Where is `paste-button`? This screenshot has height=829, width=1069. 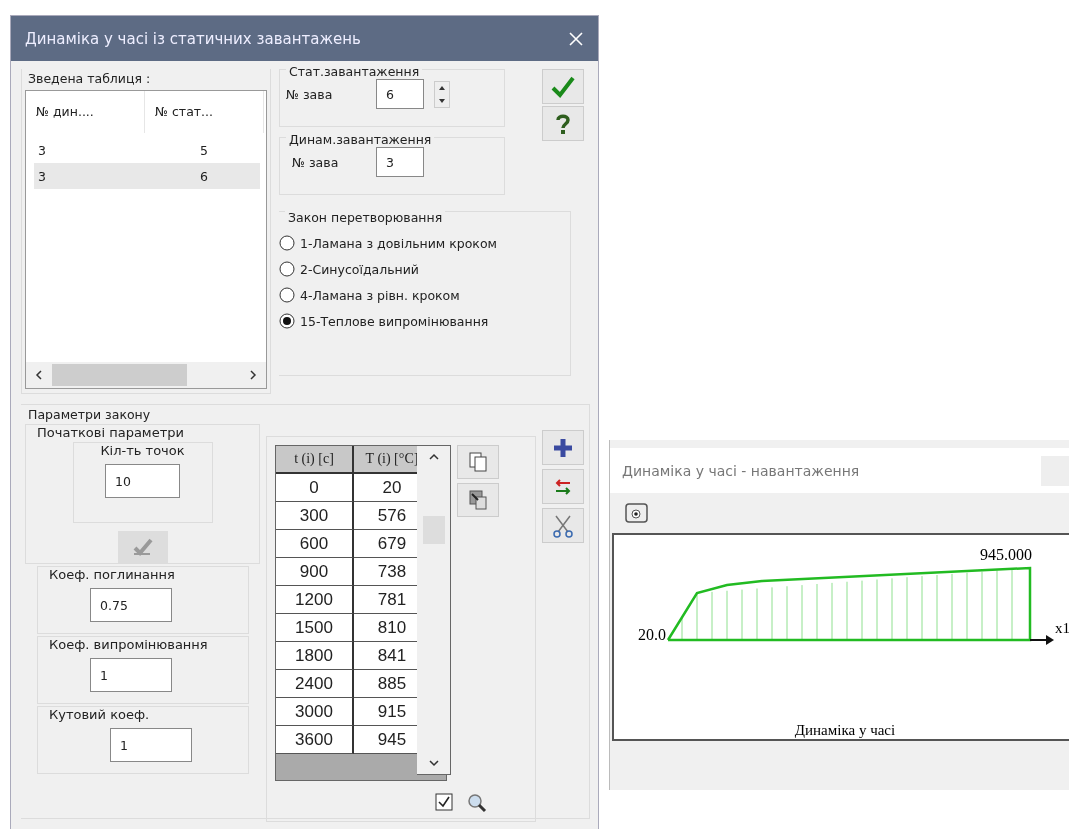 paste-button is located at coordinates (478, 500).